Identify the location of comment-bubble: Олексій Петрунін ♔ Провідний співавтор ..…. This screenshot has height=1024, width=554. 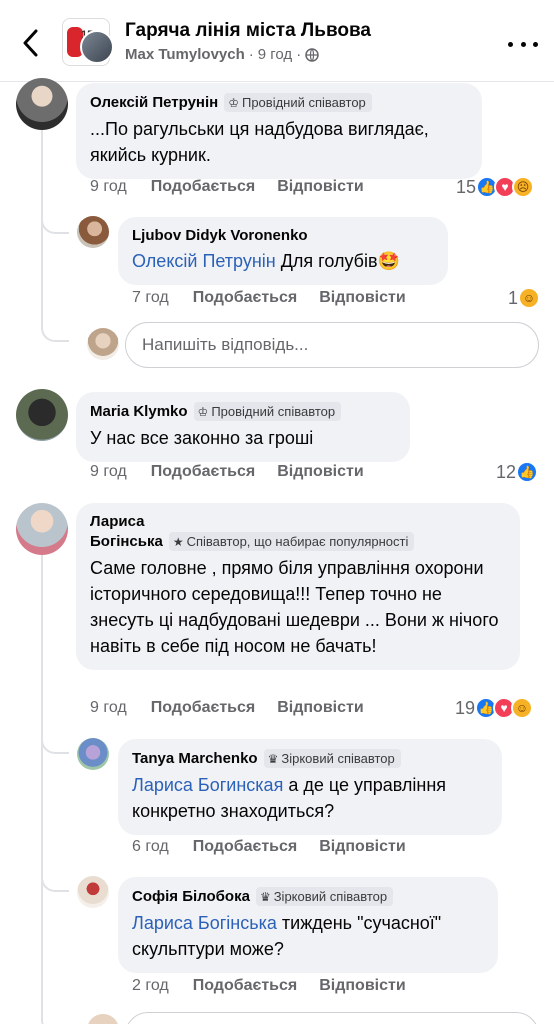
(279, 131).